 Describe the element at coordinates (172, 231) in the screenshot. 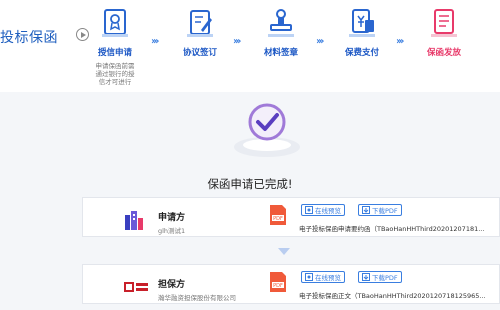

I see `party-org: glh测试1` at that location.